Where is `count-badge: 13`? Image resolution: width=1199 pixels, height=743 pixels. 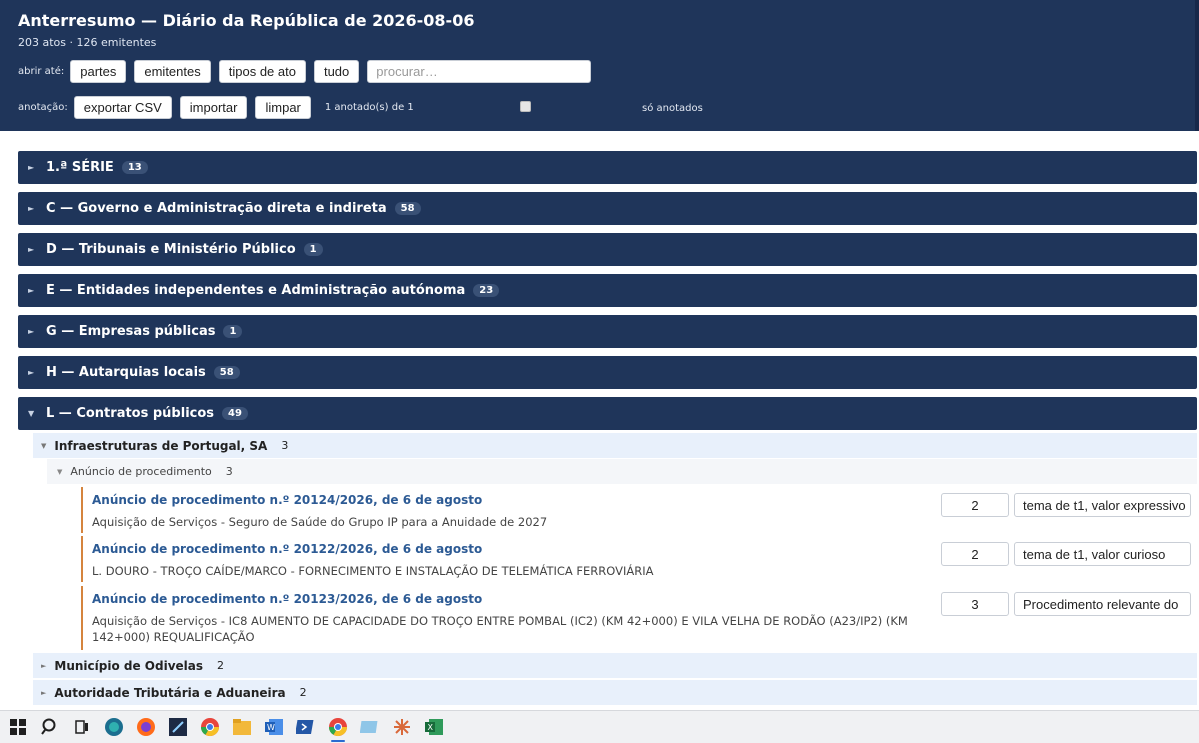
count-badge: 13 is located at coordinates (134, 167).